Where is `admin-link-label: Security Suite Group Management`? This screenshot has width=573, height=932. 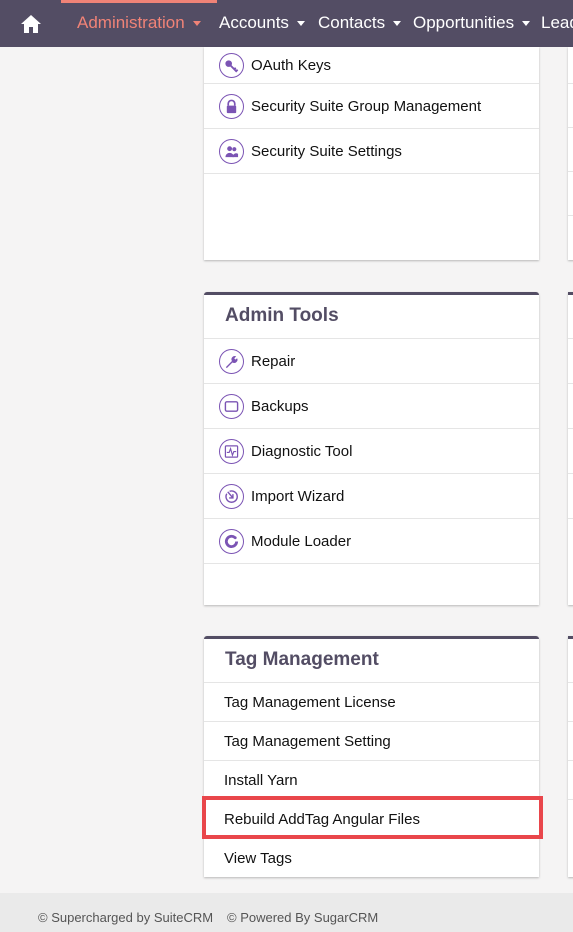
admin-link-label: Security Suite Group Management is located at coordinates (366, 106).